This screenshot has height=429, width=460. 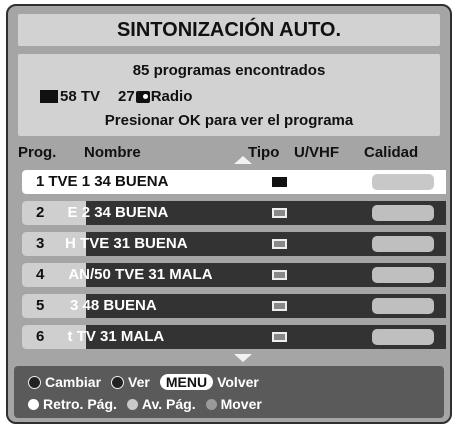 What do you see at coordinates (316, 152) in the screenshot?
I see `header-band: U/VHF` at bounding box center [316, 152].